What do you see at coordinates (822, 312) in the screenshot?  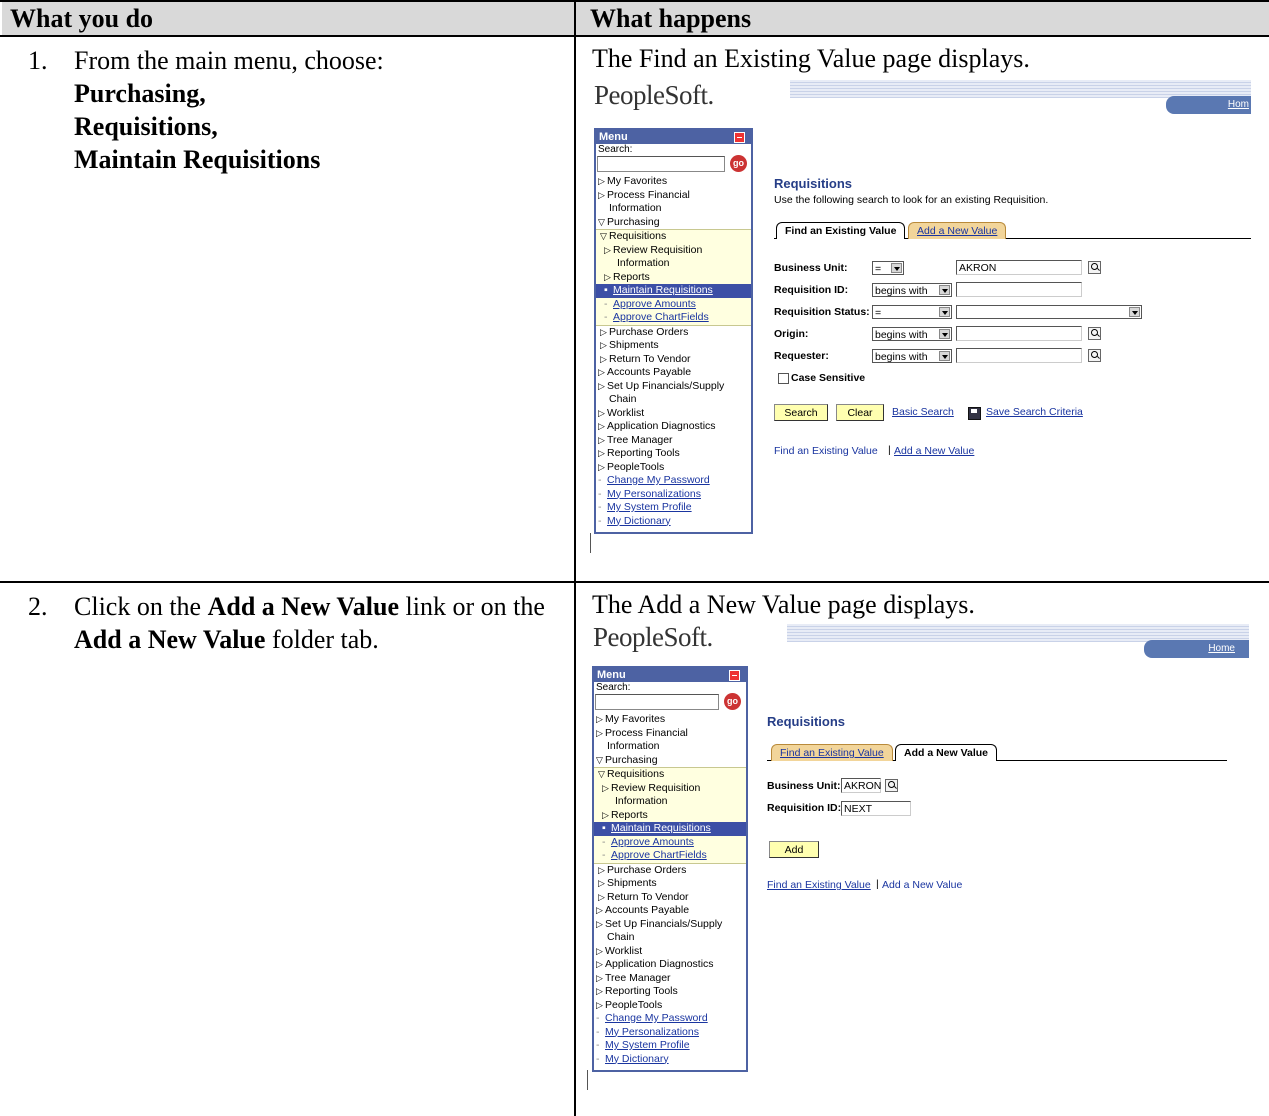 I see `requisition-status-label: Requisition Status:` at bounding box center [822, 312].